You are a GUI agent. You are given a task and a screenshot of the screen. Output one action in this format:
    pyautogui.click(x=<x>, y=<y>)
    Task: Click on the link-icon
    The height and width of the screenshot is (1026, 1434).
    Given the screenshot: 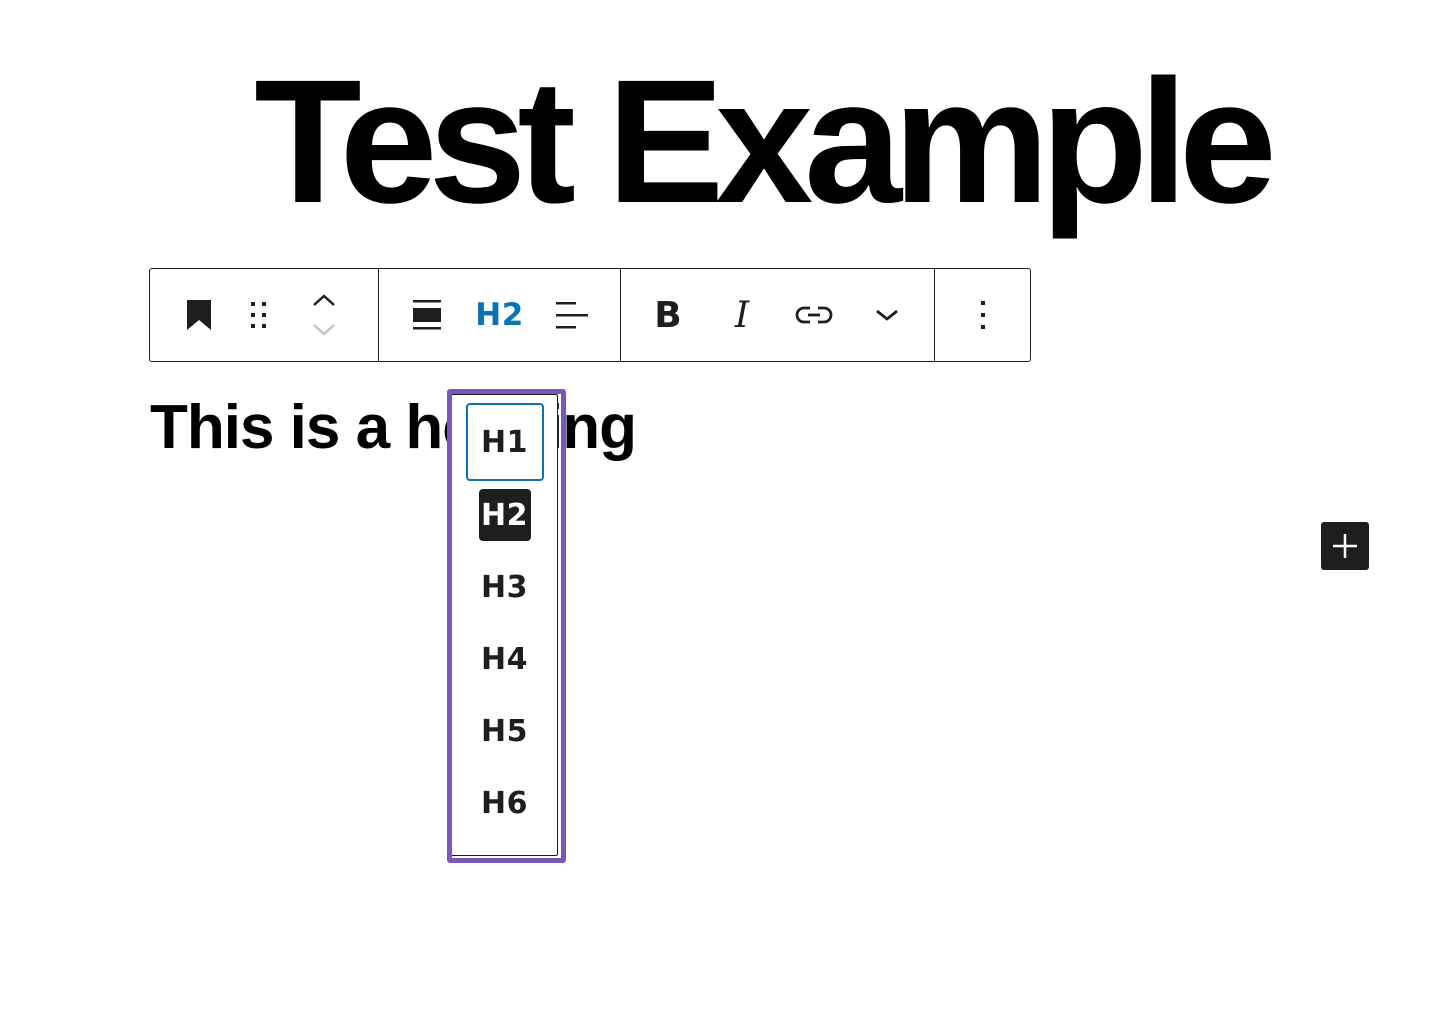 What is the action you would take?
    pyautogui.click(x=814, y=315)
    